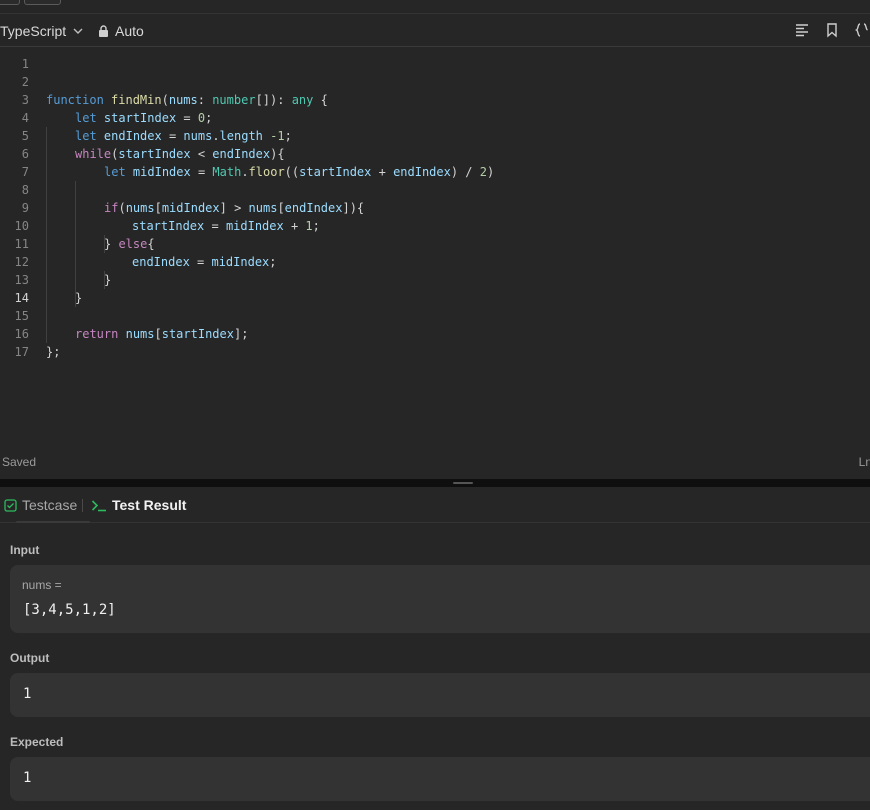  What do you see at coordinates (440, 779) in the screenshot?
I see `expected-box: 1` at bounding box center [440, 779].